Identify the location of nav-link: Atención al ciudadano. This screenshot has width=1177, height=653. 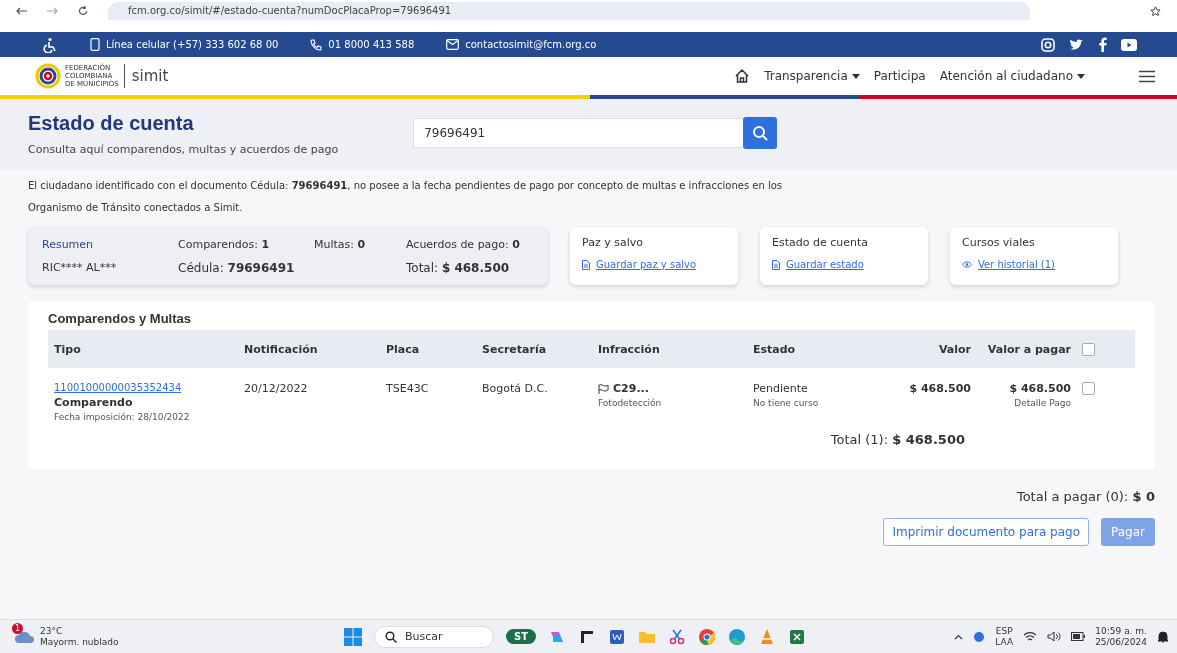
(1012, 76).